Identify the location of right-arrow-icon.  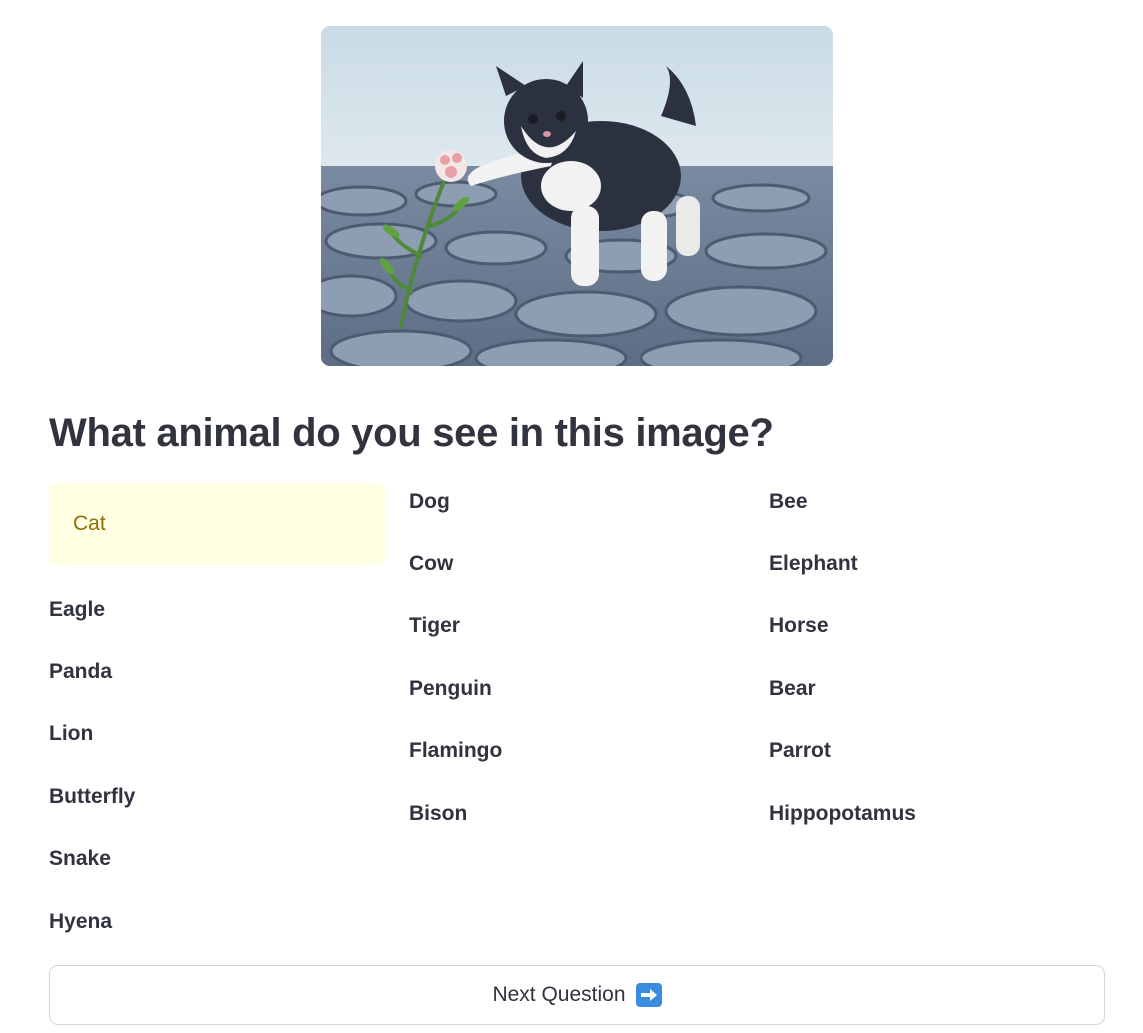
(648, 995).